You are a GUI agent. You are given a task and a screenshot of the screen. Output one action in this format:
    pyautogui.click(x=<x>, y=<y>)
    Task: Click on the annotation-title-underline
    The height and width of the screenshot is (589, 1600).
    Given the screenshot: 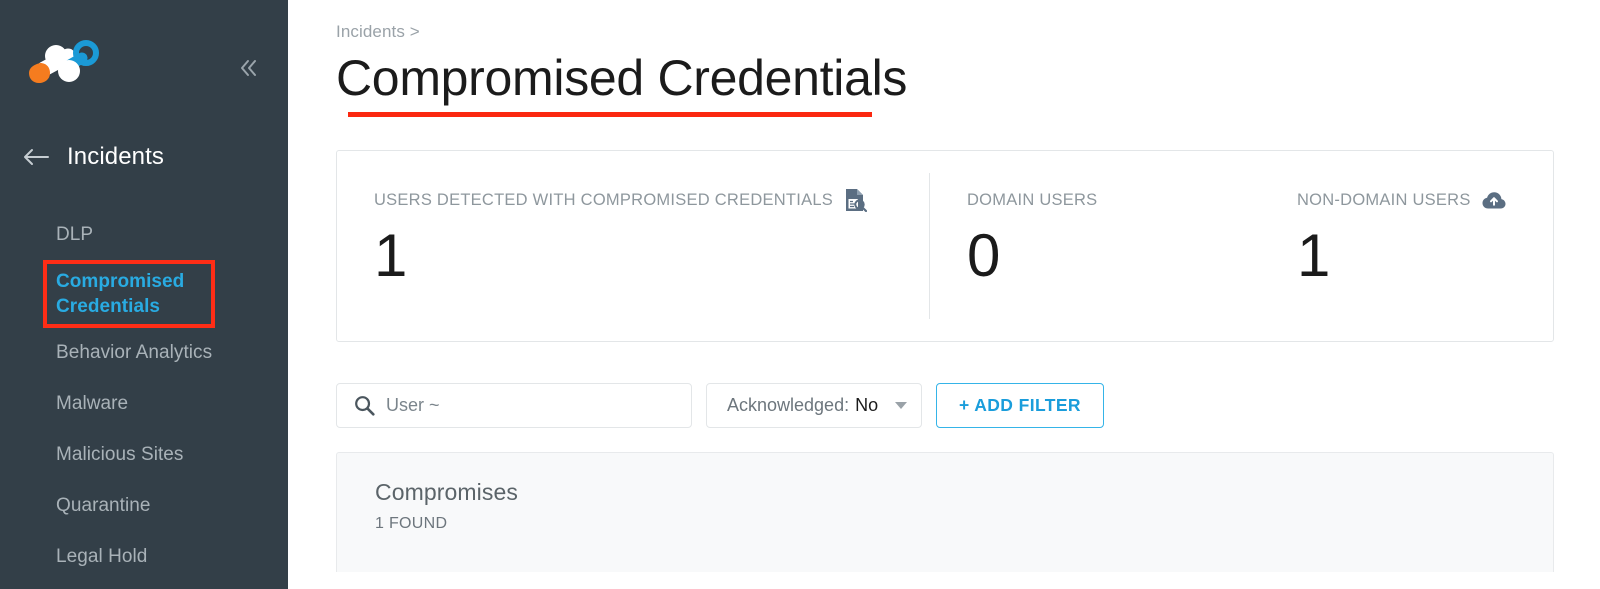 What is the action you would take?
    pyautogui.click(x=610, y=114)
    